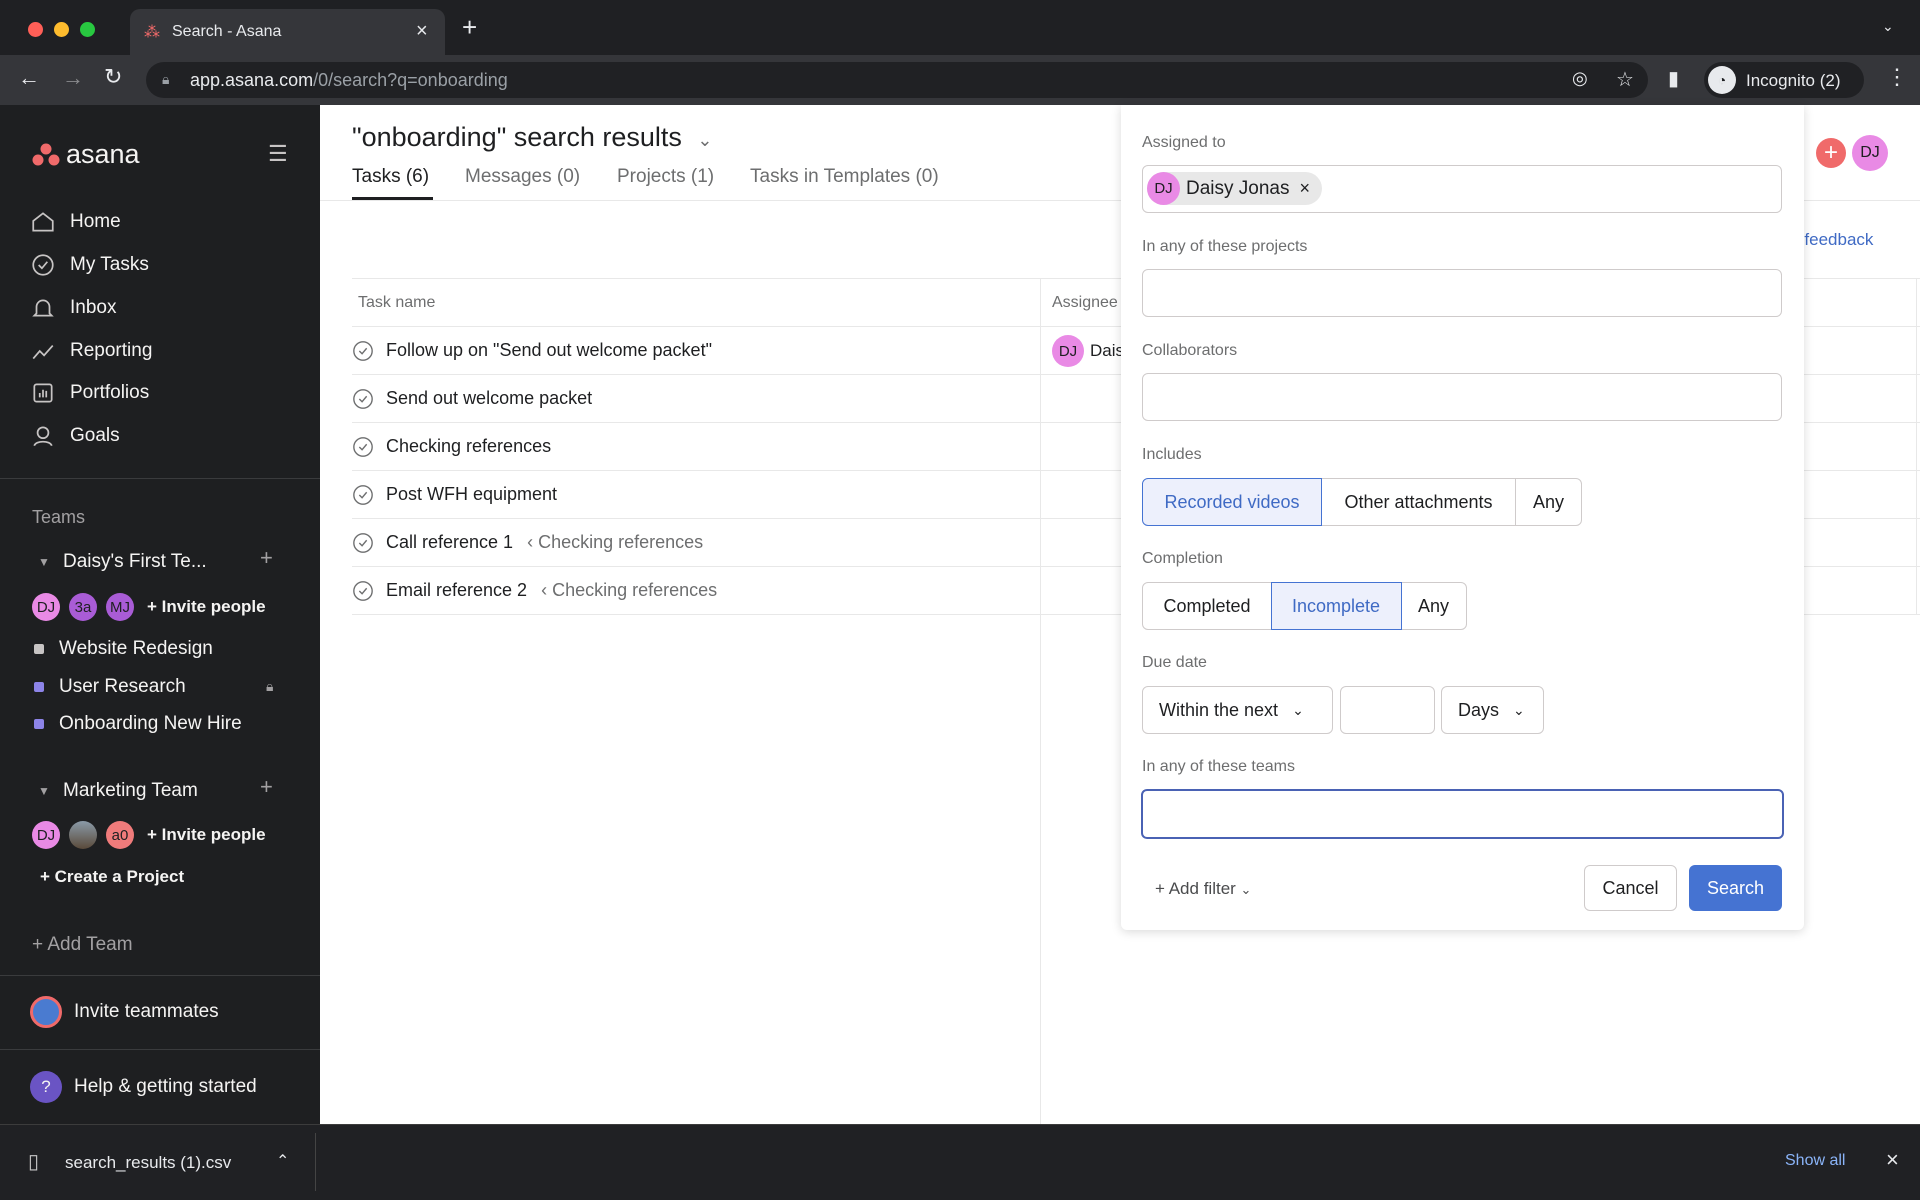  I want to click on nav-my-tasks: My Tasks, so click(89, 265).